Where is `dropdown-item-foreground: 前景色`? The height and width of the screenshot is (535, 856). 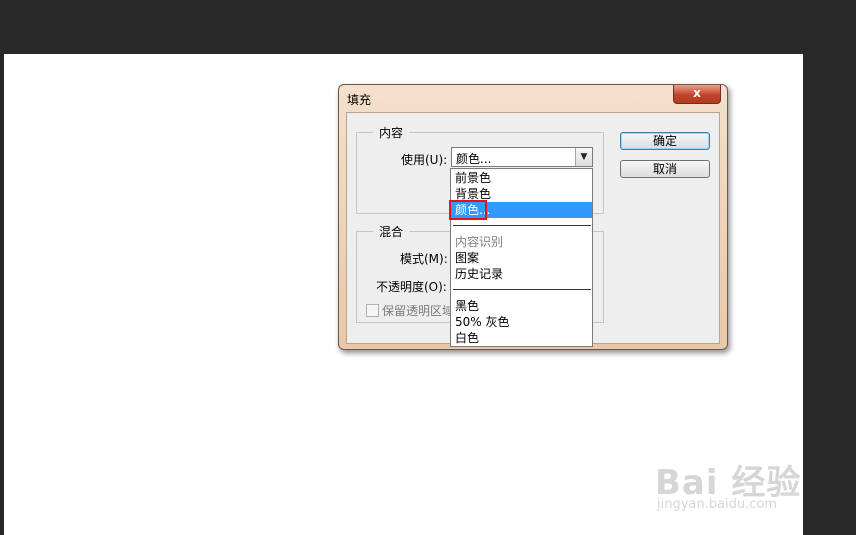
dropdown-item-foreground: 前景色 is located at coordinates (521, 178).